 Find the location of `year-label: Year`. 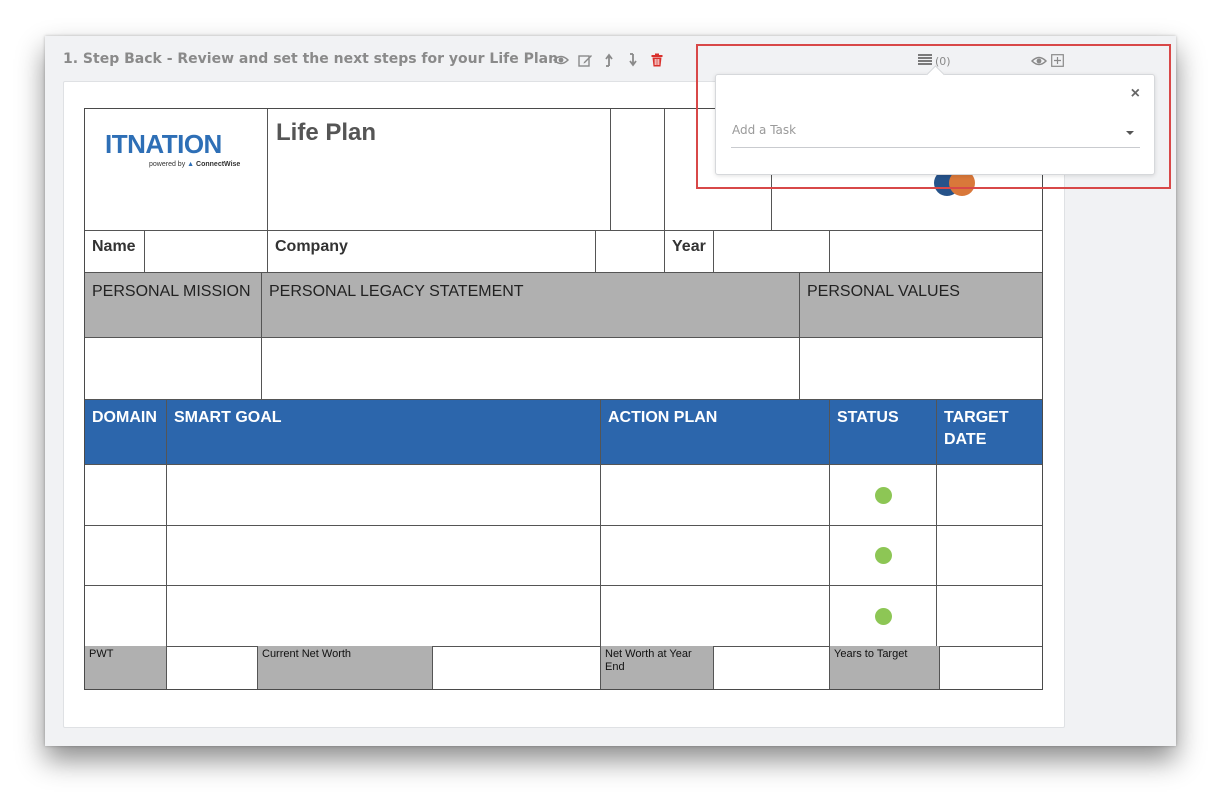

year-label: Year is located at coordinates (689, 252).